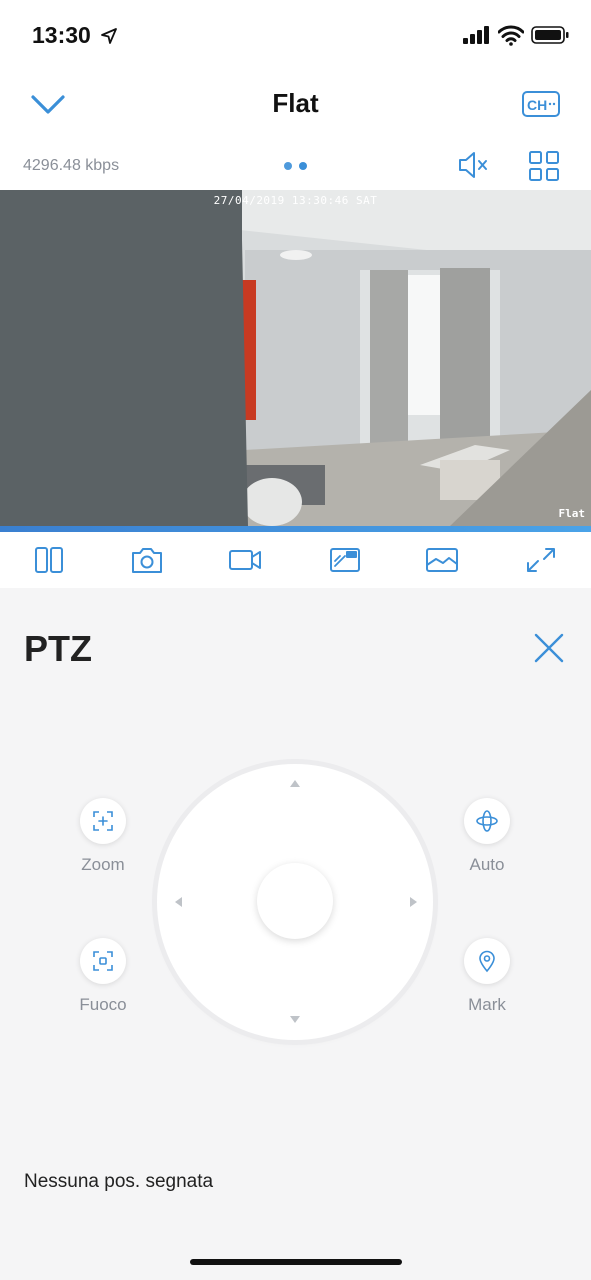  I want to click on page-indicator, so click(297, 167).